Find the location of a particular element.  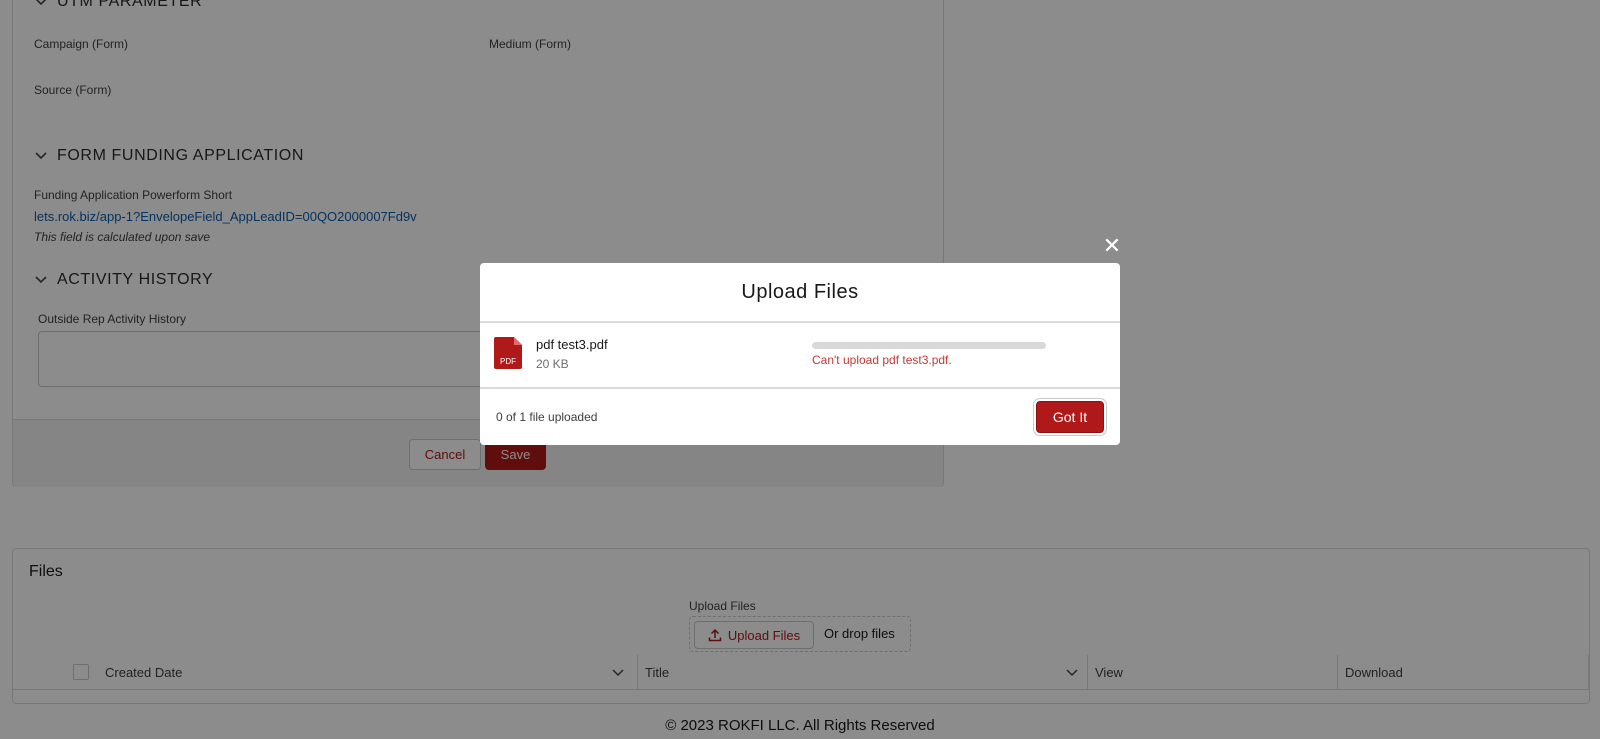

got-it-button: Got It is located at coordinates (1070, 417).